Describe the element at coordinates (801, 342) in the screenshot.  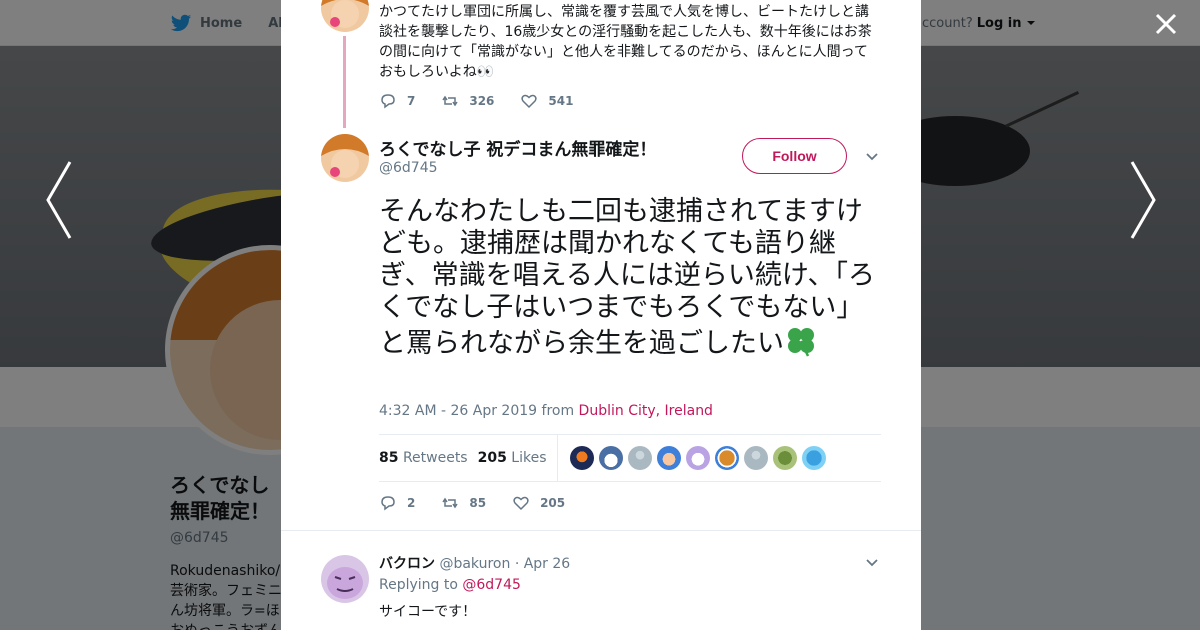
I see `clover-icon` at that location.